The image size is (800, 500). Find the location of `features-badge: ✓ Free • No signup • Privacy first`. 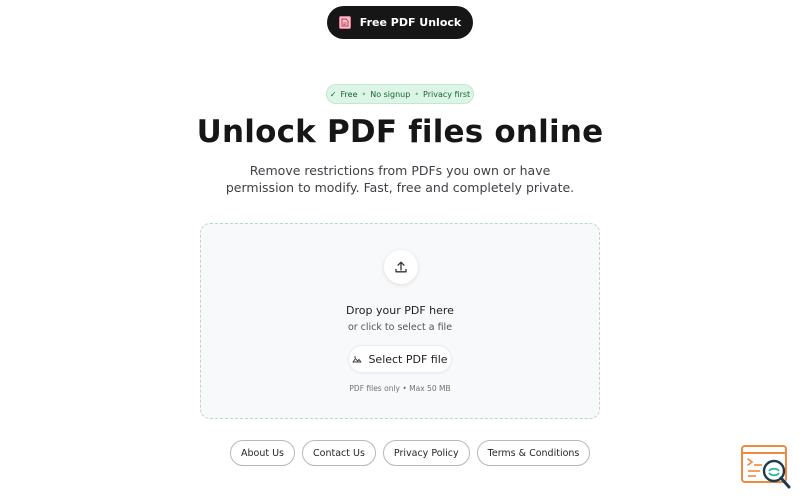

features-badge: ✓ Free • No signup • Privacy first is located at coordinates (400, 94).